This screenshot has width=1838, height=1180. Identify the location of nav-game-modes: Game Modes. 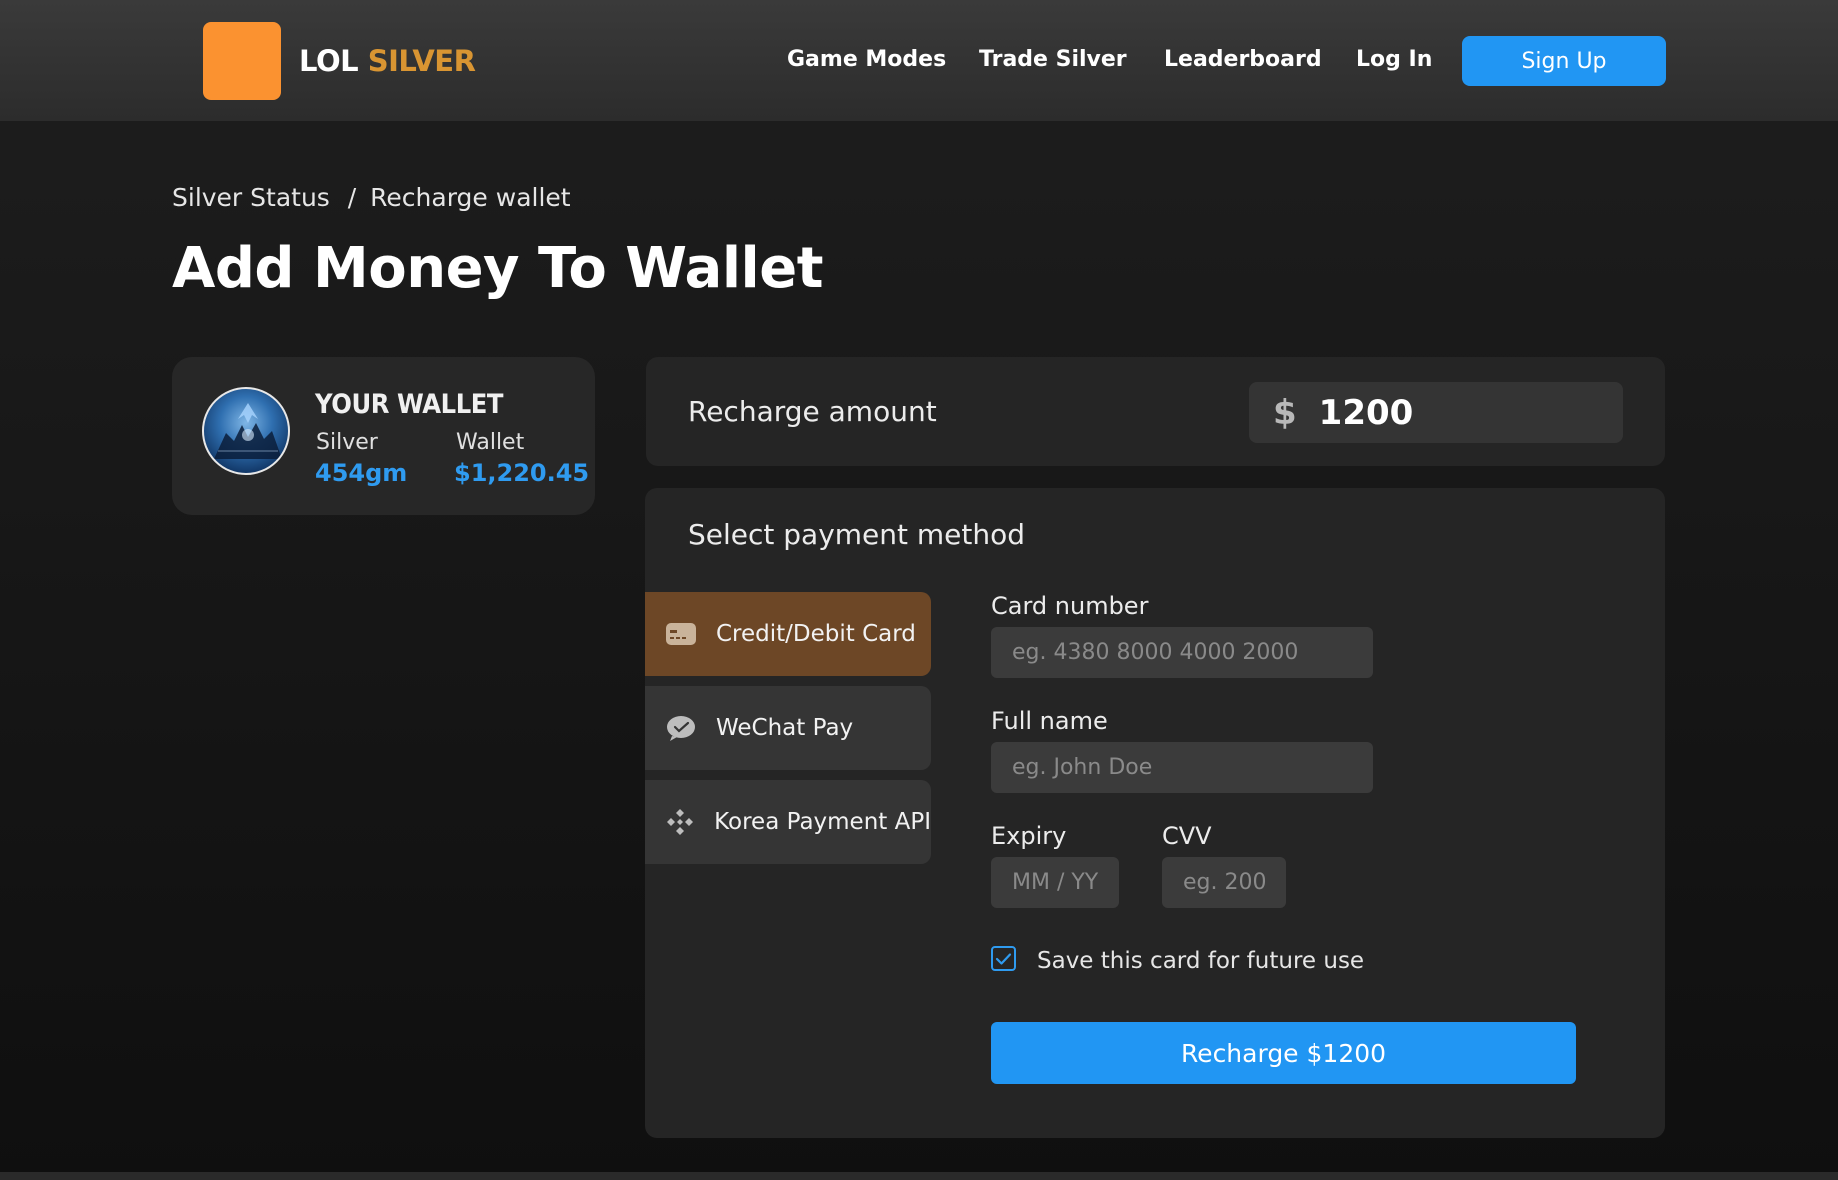
(866, 59).